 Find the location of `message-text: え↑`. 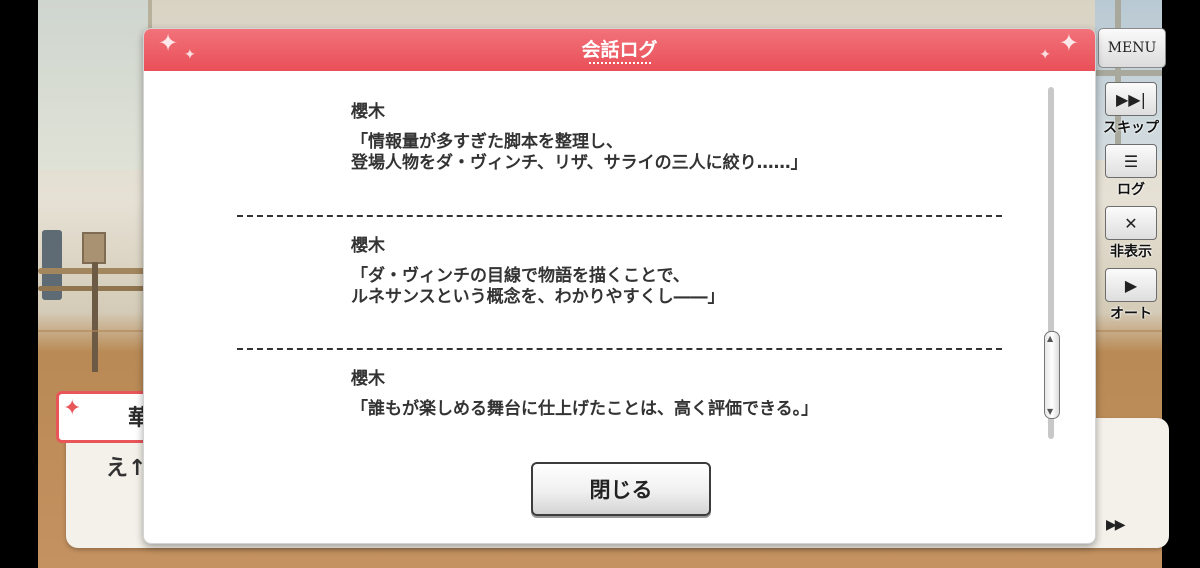

message-text: え↑ is located at coordinates (126, 468).